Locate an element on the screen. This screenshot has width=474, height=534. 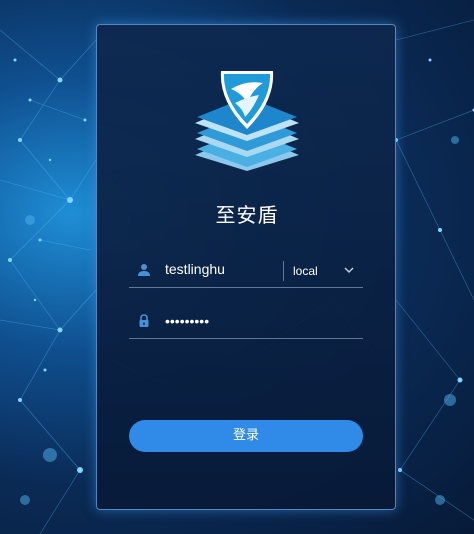
password-input: ••••••••• is located at coordinates (187, 321).